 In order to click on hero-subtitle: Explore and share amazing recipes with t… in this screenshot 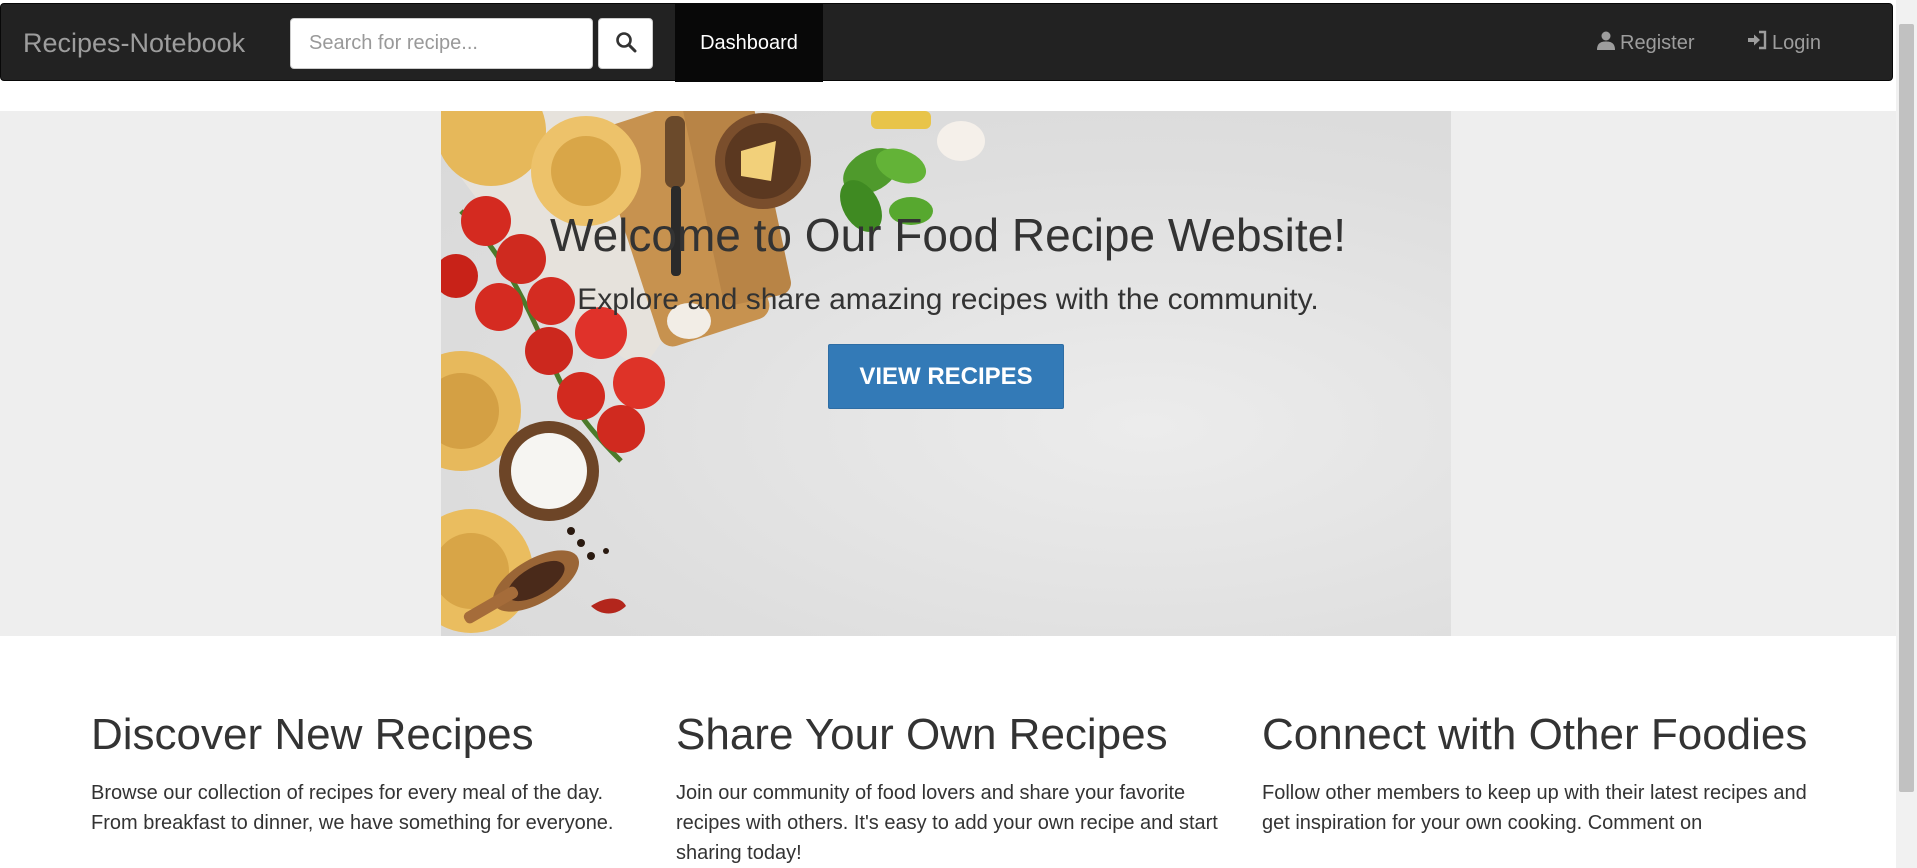, I will do `click(948, 299)`.